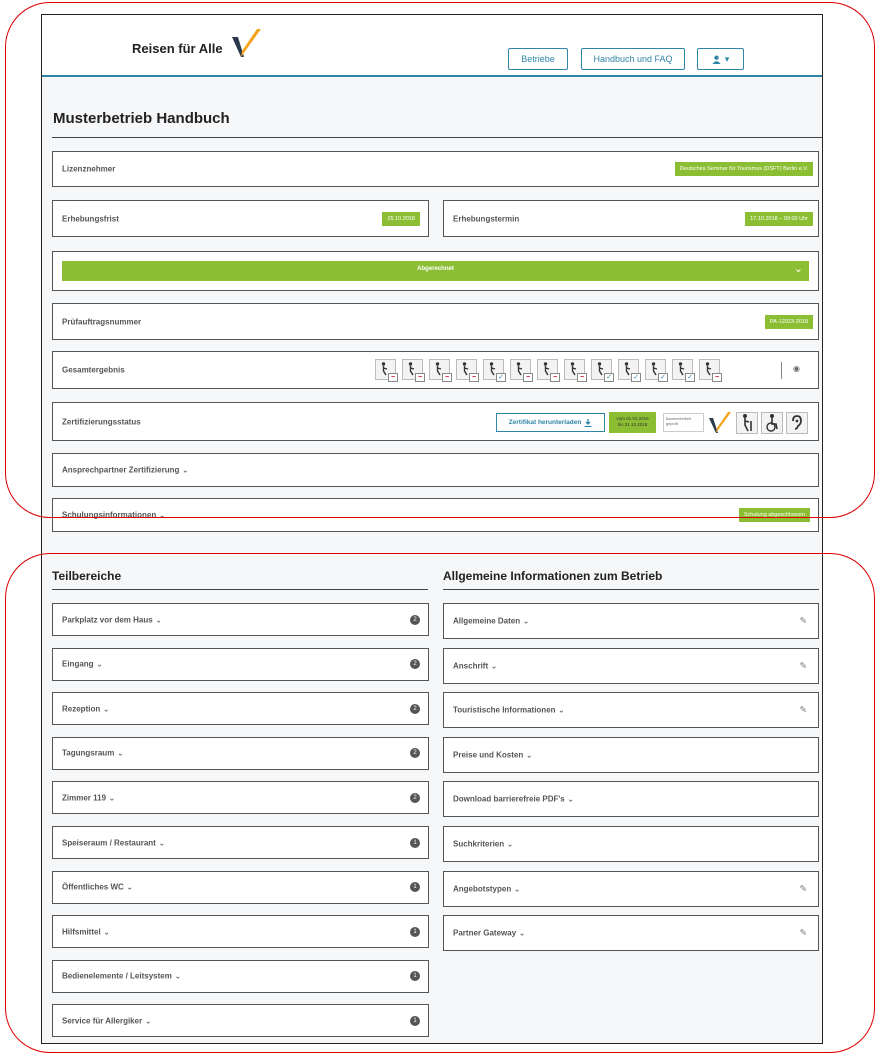  I want to click on teilbereich-row: Zimmer 119 ⌄ 2, so click(240, 798).